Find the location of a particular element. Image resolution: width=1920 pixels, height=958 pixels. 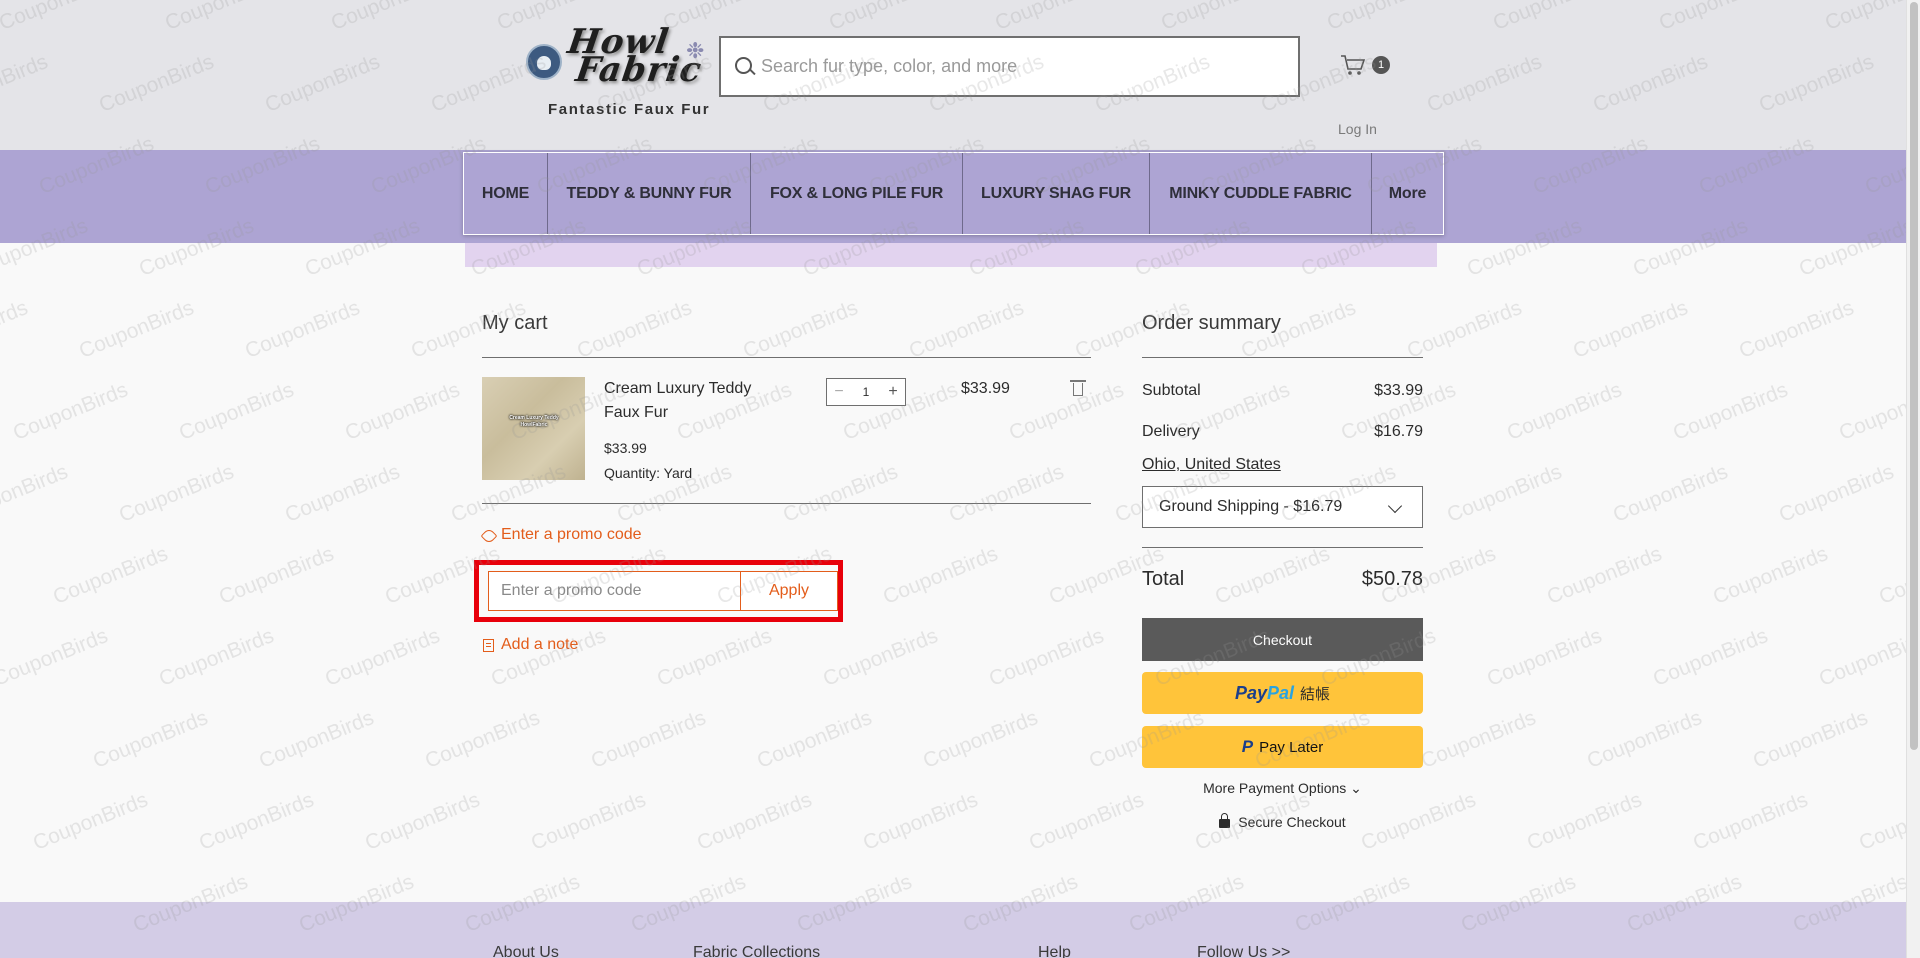

footer-link-fabric-collections: Fabric Collections is located at coordinates (756, 951).